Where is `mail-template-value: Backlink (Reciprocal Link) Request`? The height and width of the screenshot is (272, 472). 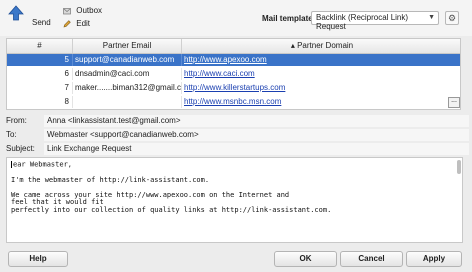 mail-template-value: Backlink (Reciprocal Link) Request is located at coordinates (362, 22).